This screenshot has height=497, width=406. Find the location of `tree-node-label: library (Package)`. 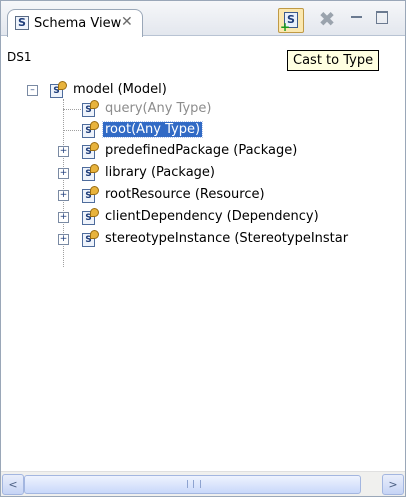

tree-node-label: library (Package) is located at coordinates (160, 172).